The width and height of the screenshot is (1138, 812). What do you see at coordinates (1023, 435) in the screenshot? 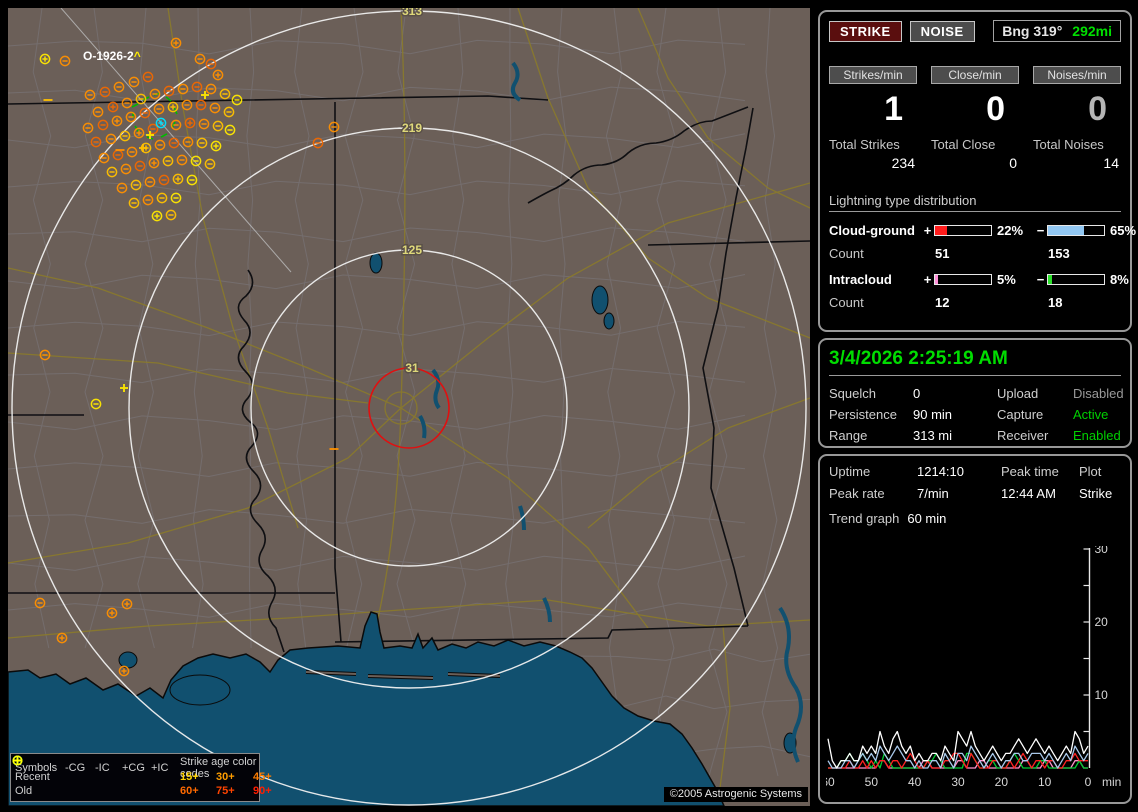
I see `receiver-label: Receiver` at bounding box center [1023, 435].